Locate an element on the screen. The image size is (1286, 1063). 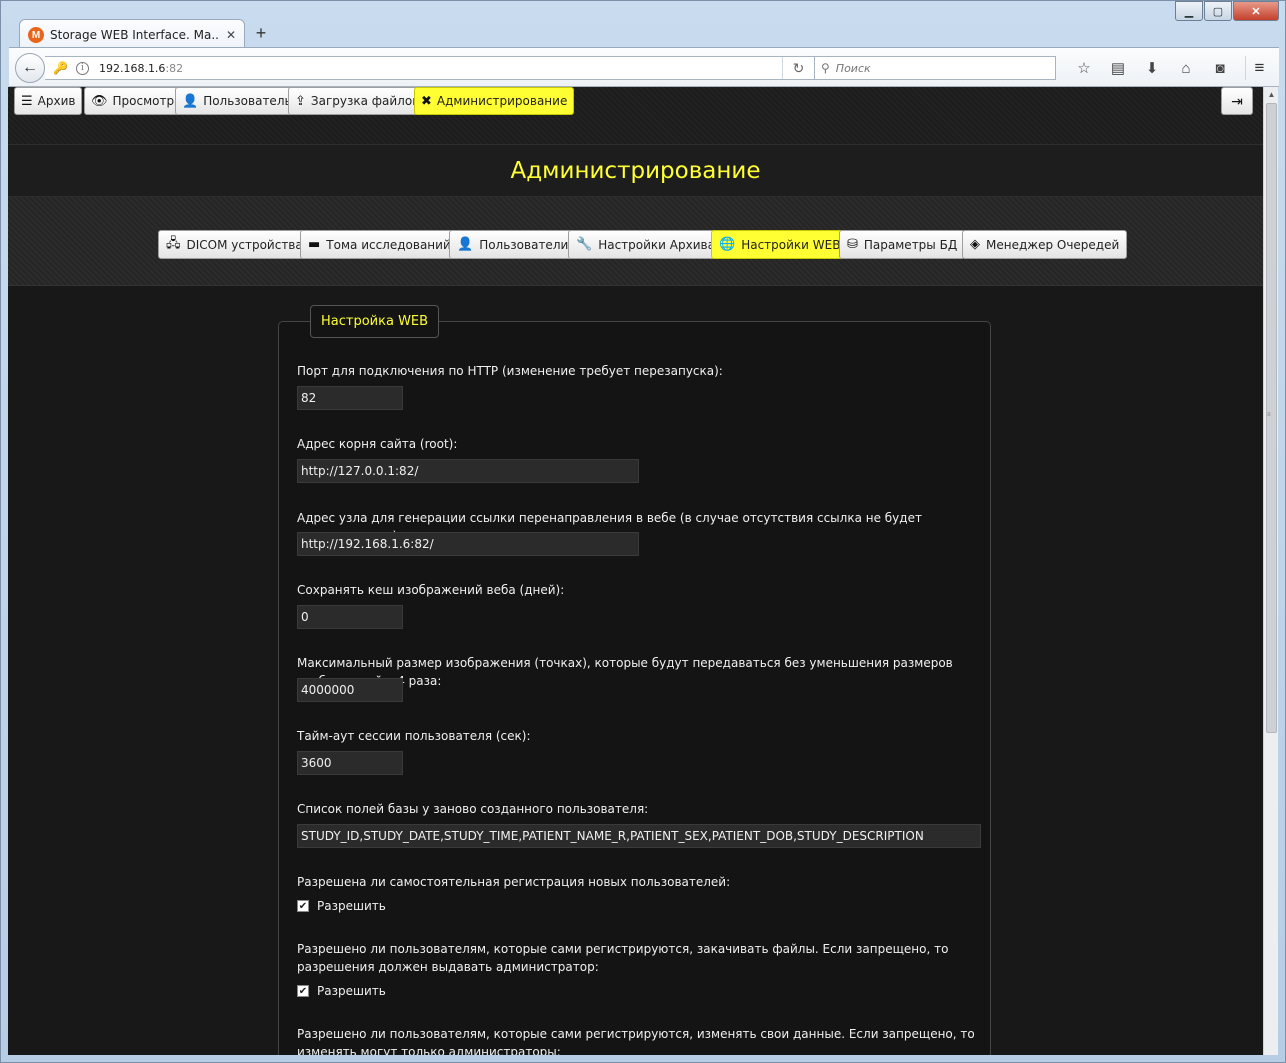
session-timeout-input is located at coordinates (350, 763).